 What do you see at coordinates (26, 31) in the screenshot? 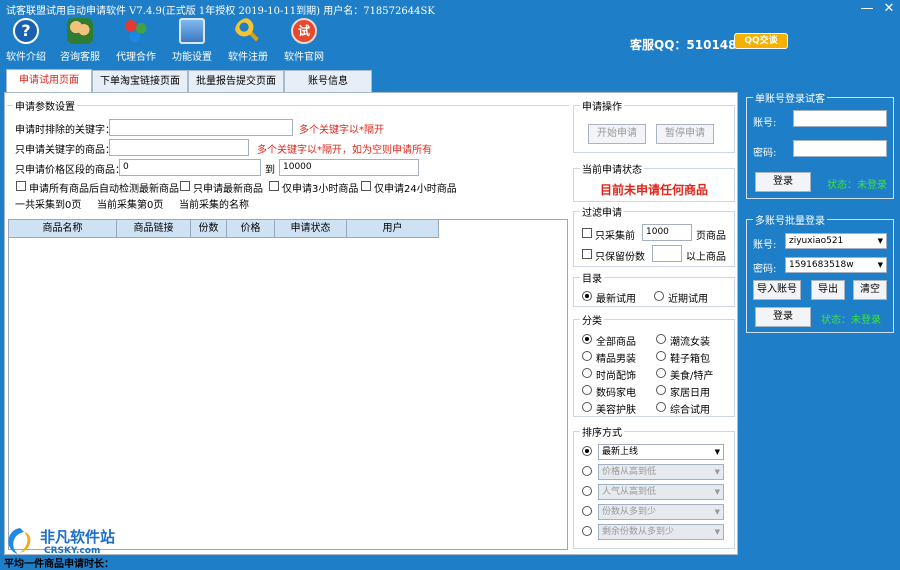
I see `question-icon: ?` at bounding box center [26, 31].